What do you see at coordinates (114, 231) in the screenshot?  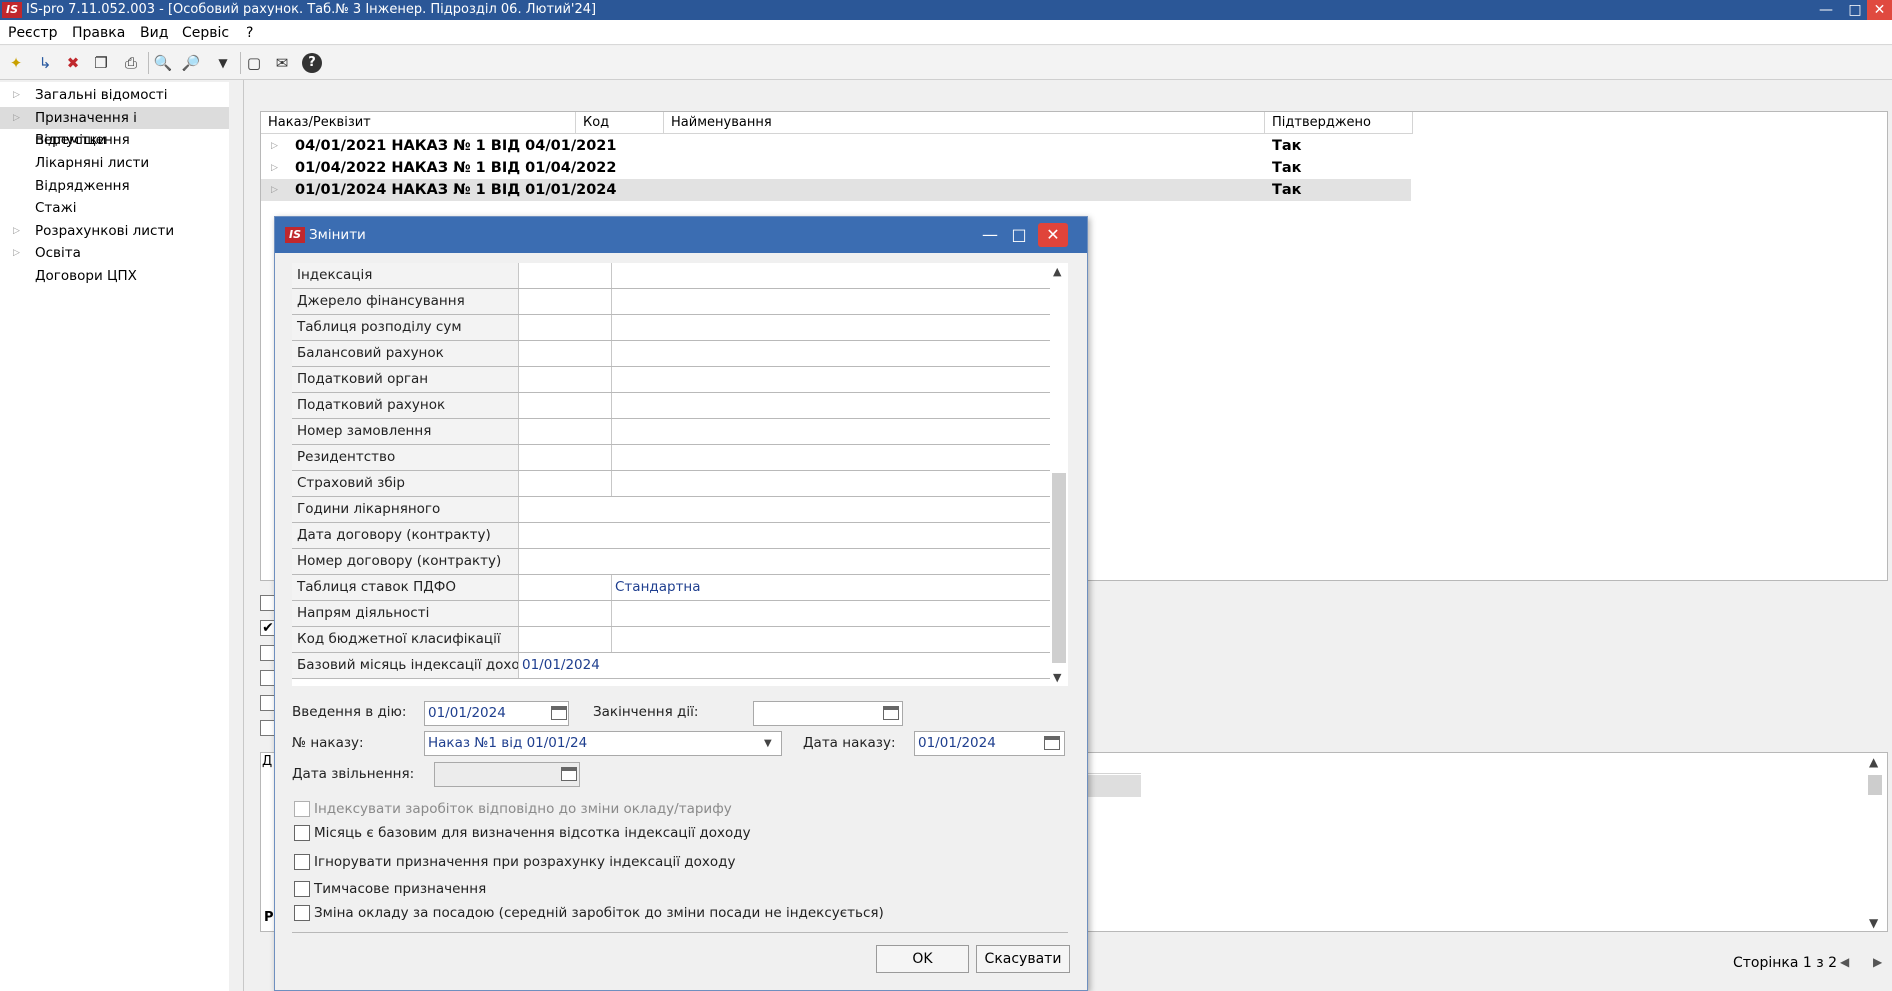 I see `tree-item-payslips: ▷ Розрахункові листи` at bounding box center [114, 231].